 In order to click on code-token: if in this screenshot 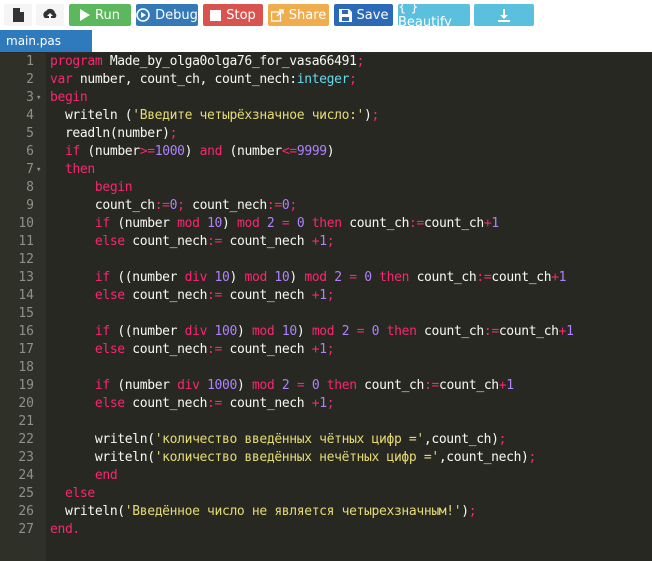, I will do `click(72, 151)`.